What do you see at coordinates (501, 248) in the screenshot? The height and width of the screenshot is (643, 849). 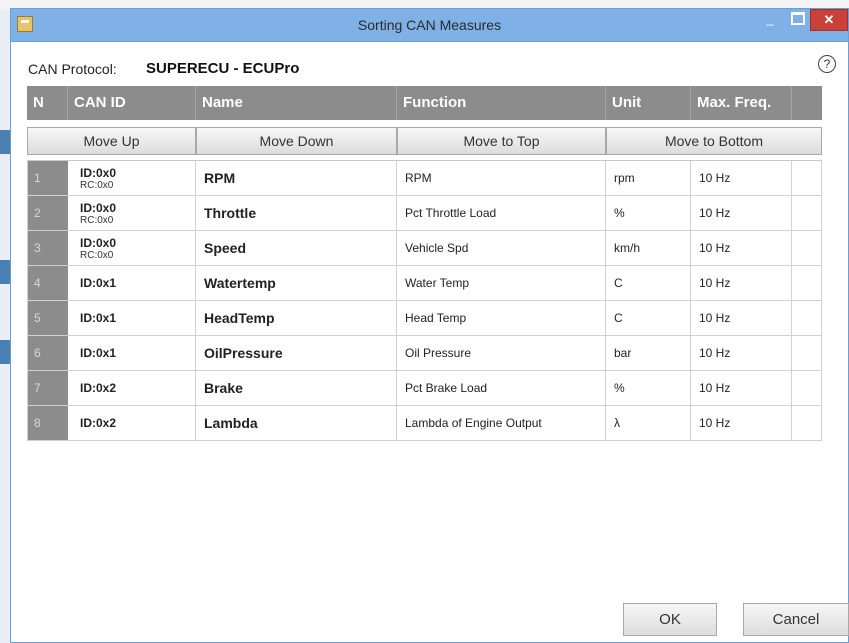 I see `function-cell: Vehicle Spd` at bounding box center [501, 248].